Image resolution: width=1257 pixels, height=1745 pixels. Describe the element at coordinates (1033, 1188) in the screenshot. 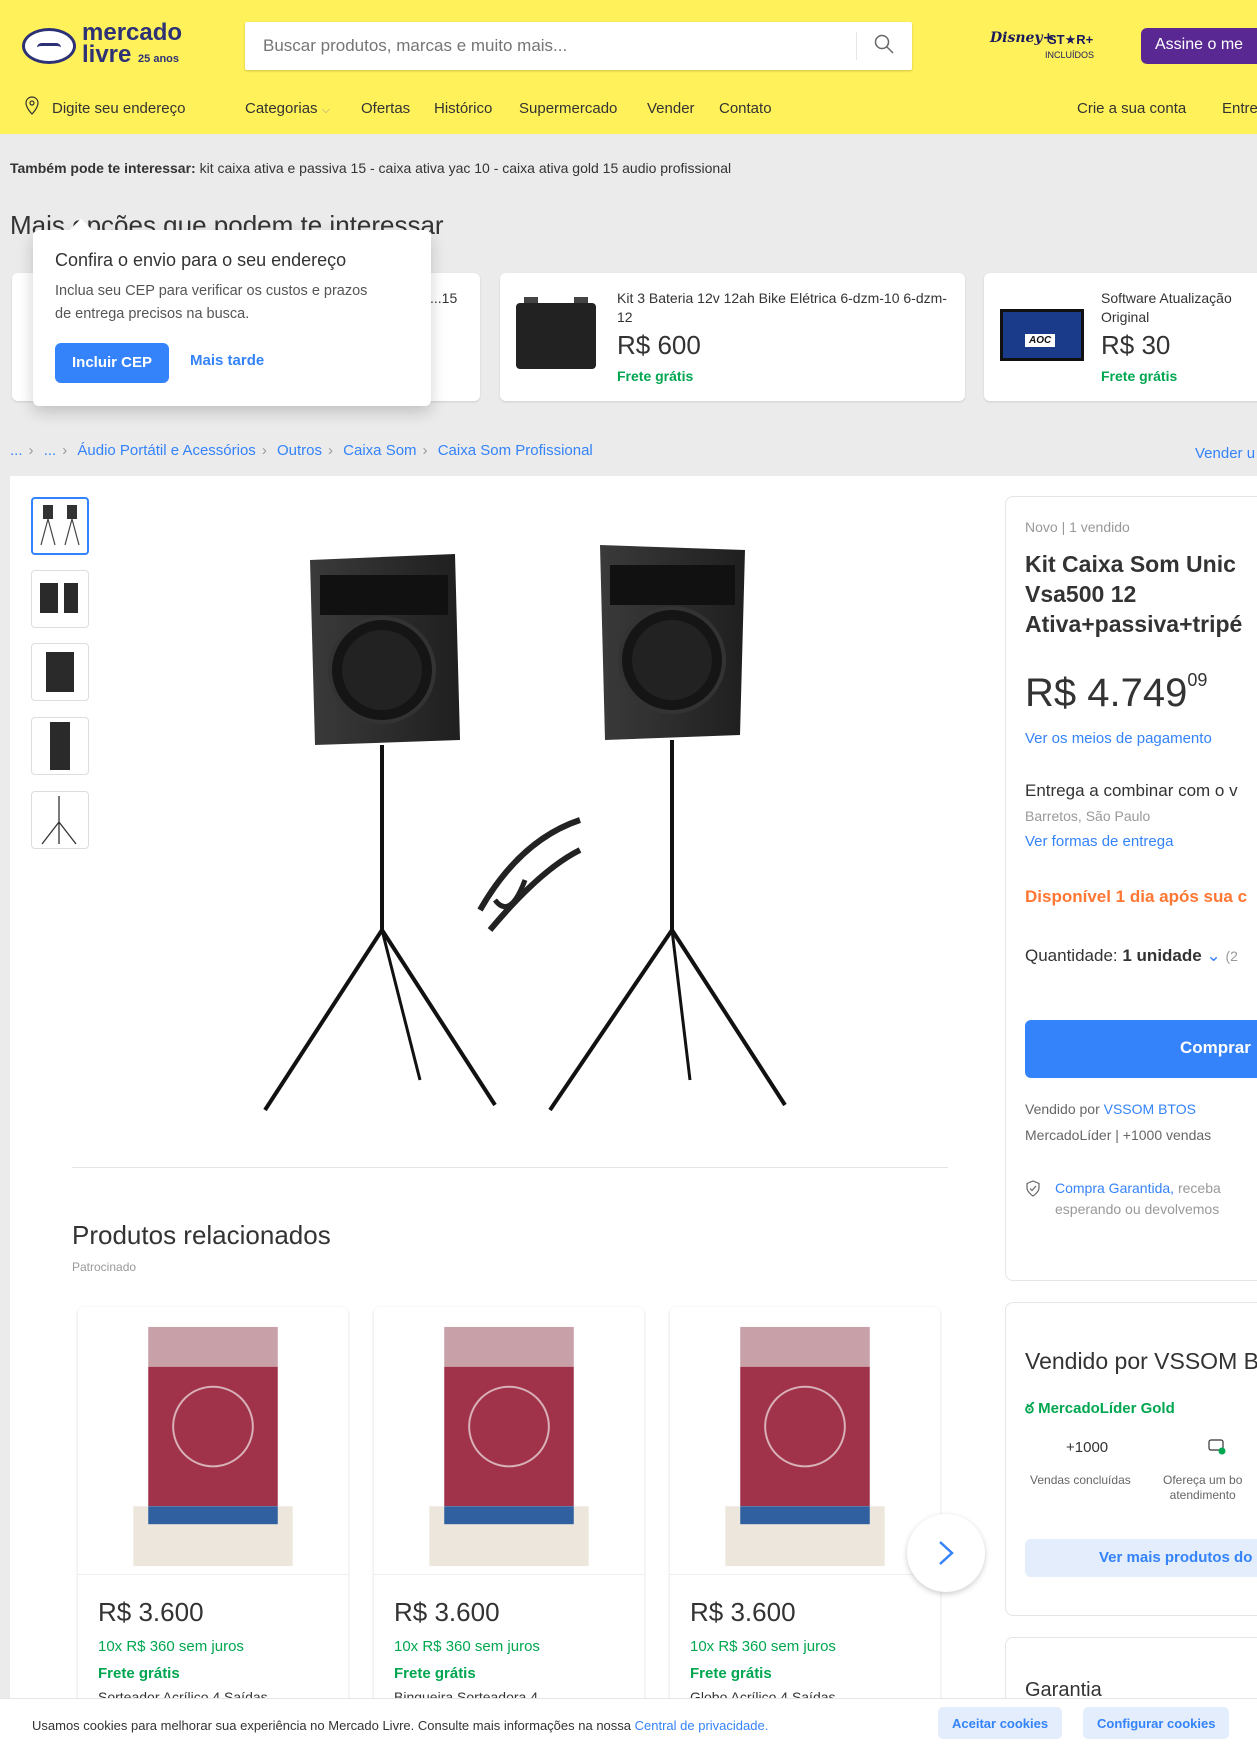

I see `shield-check-icon` at that location.